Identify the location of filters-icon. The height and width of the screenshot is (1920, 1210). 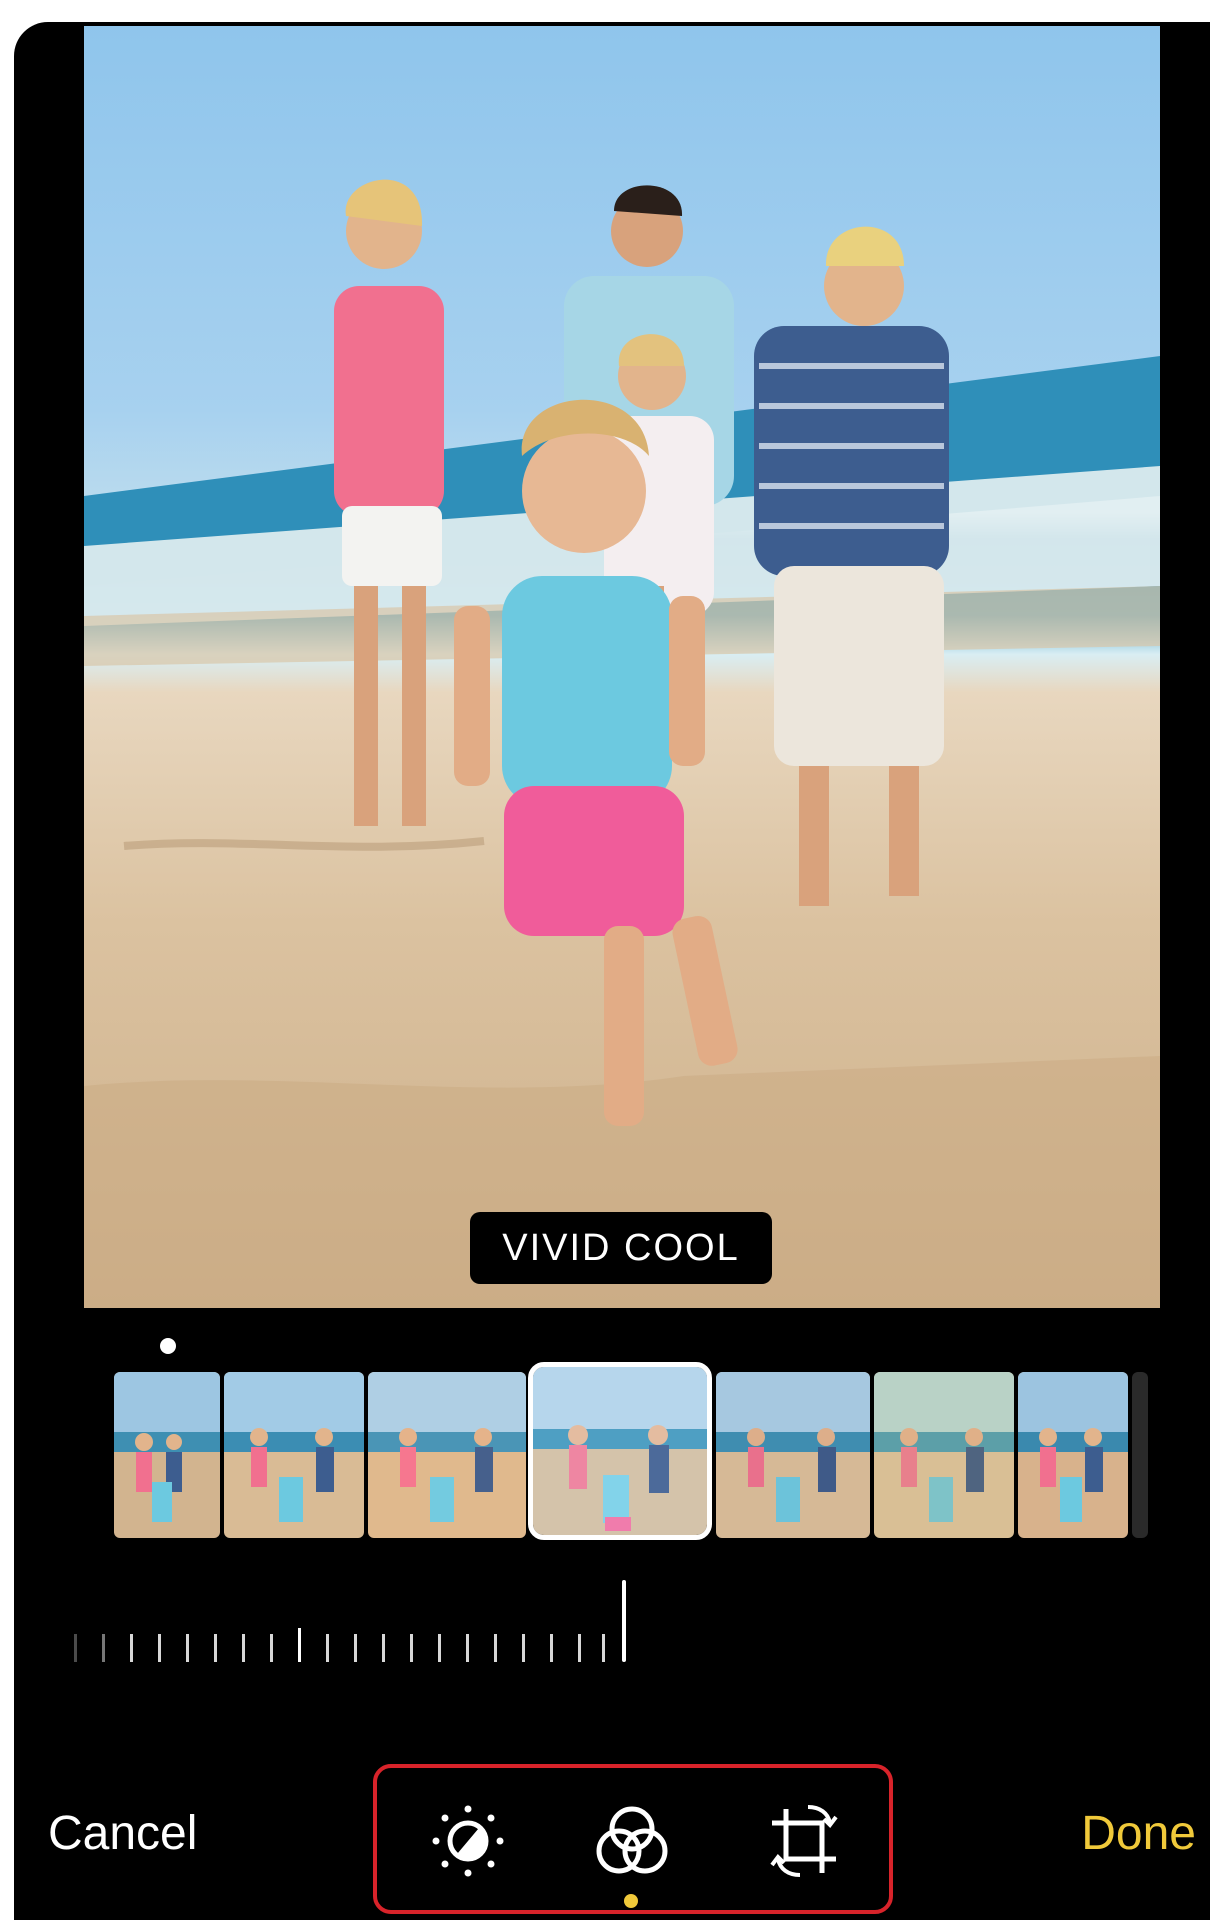
(632, 1840).